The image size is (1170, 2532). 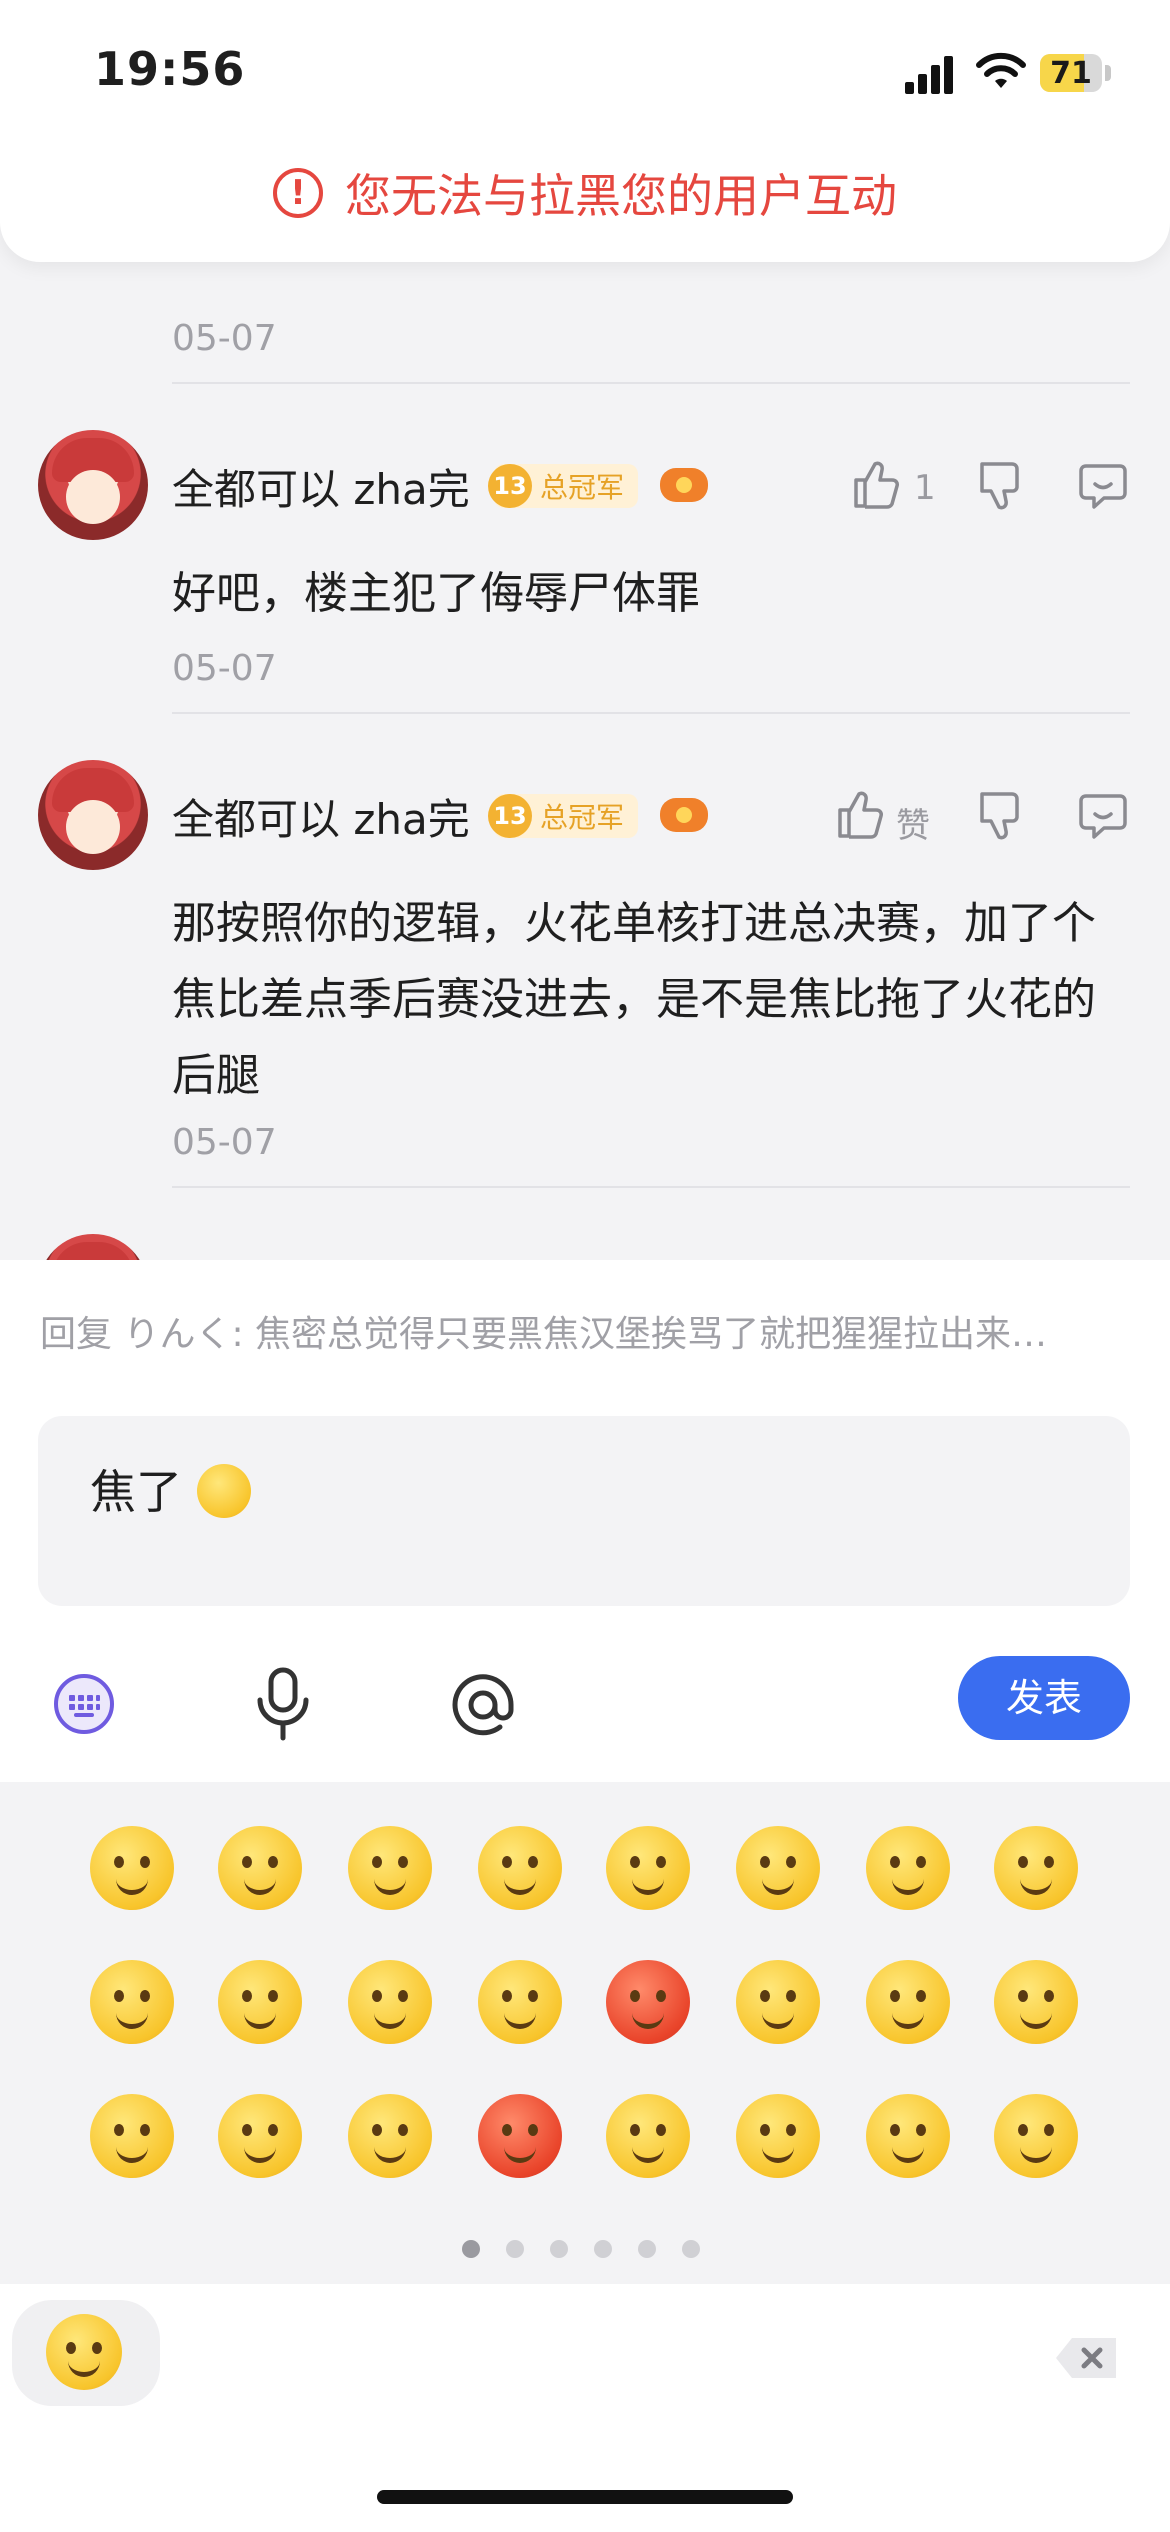 I want to click on battery-icon: 71, so click(x=1071, y=73).